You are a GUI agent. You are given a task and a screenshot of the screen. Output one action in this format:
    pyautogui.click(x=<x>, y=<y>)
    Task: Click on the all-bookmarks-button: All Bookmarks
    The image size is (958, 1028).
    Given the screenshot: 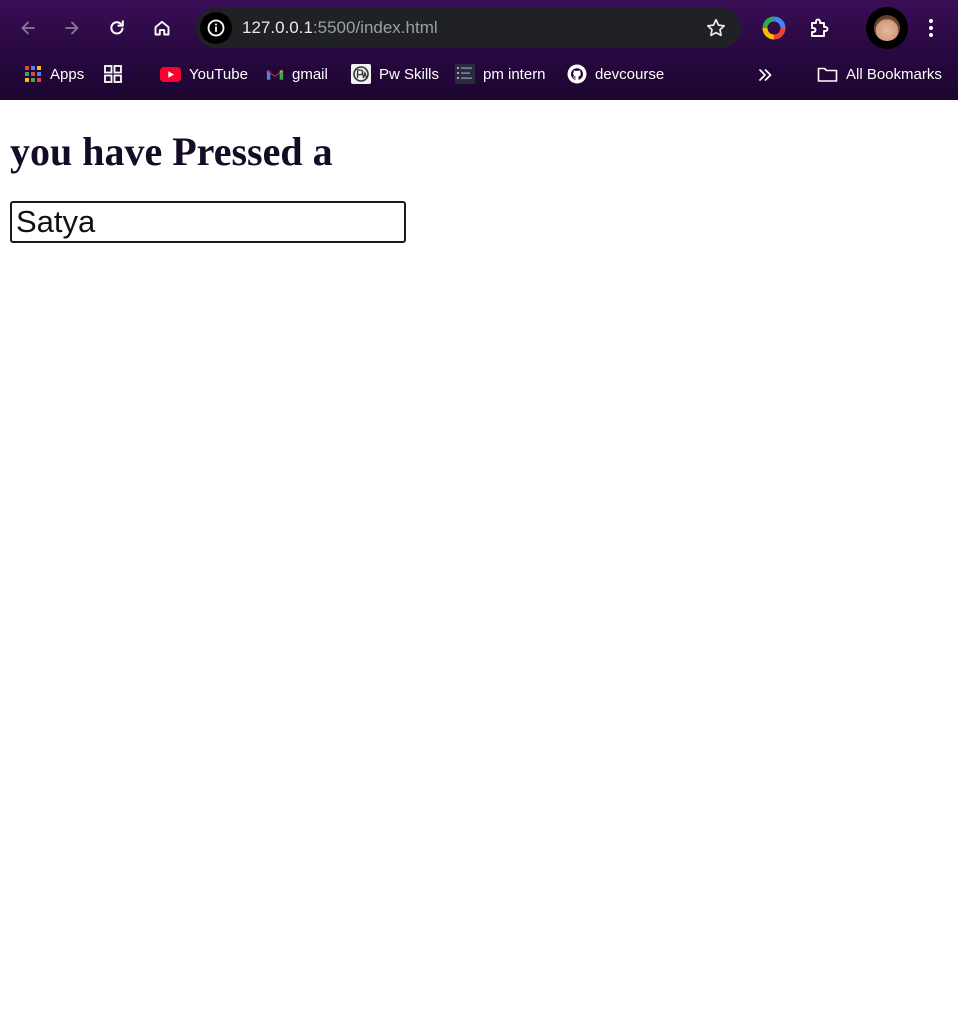 What is the action you would take?
    pyautogui.click(x=879, y=74)
    